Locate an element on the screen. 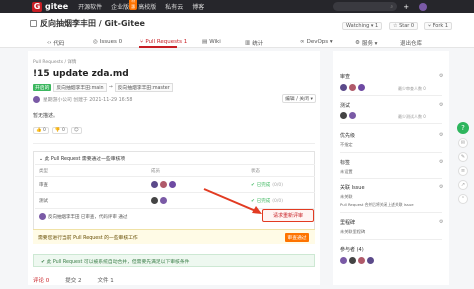  pr-description: 暂无描述。 is located at coordinates (46, 116).